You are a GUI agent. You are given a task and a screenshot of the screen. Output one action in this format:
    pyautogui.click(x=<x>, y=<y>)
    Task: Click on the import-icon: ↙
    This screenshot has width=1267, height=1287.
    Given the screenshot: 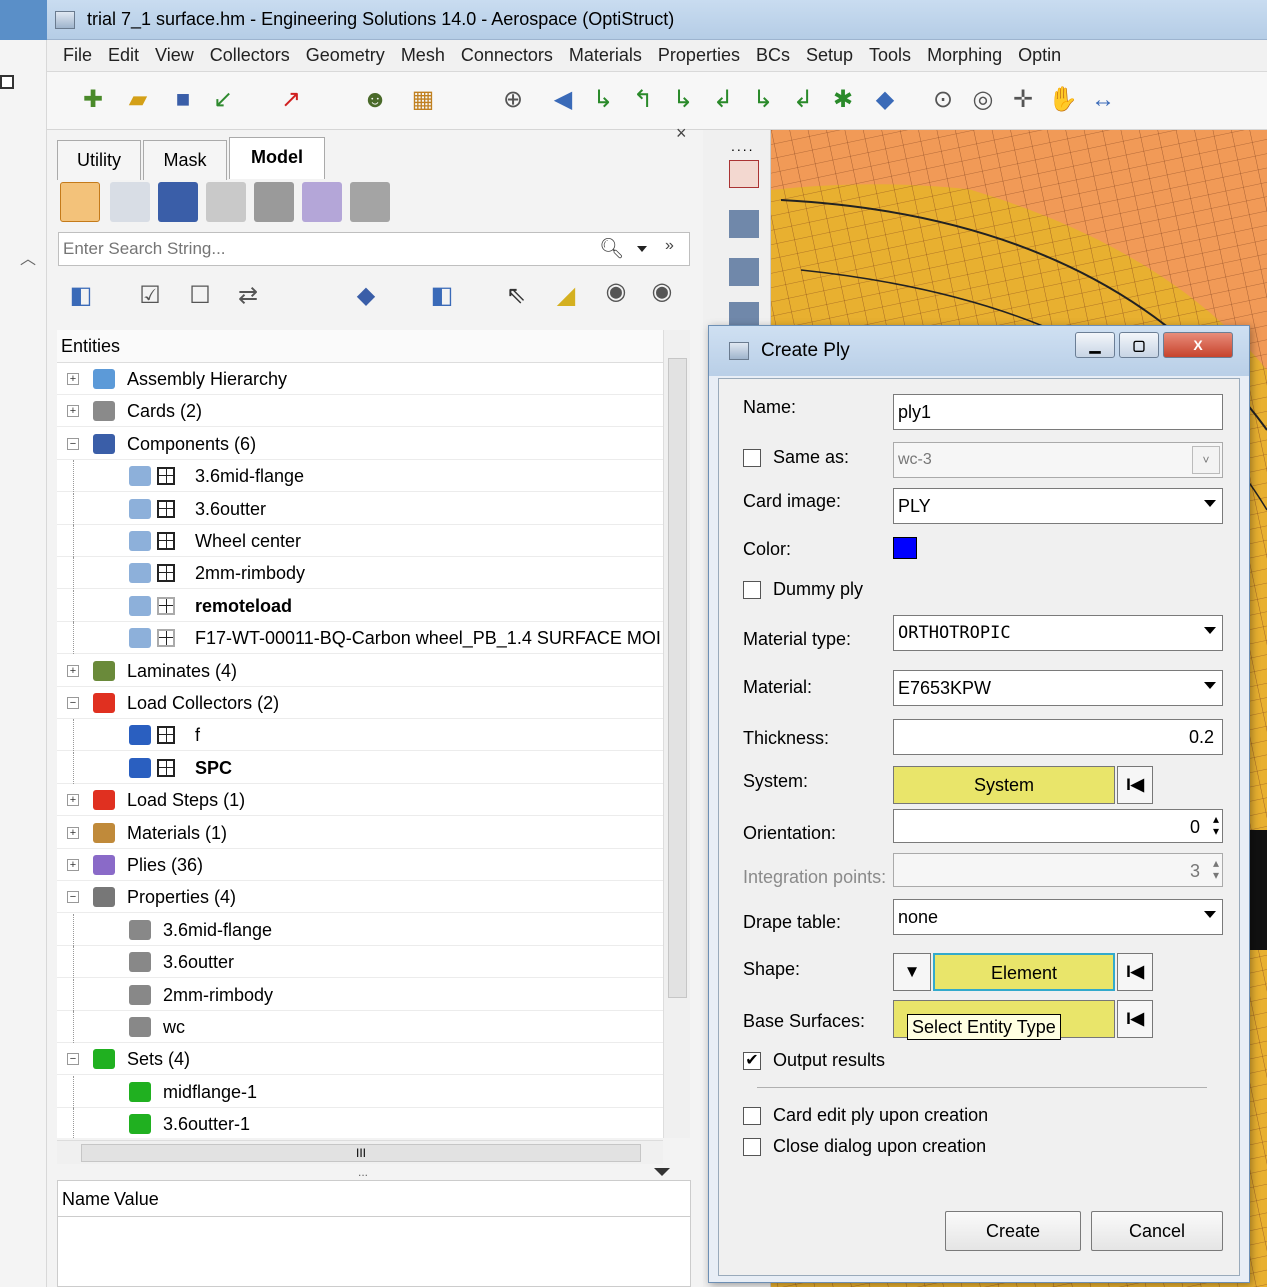 What is the action you would take?
    pyautogui.click(x=223, y=100)
    